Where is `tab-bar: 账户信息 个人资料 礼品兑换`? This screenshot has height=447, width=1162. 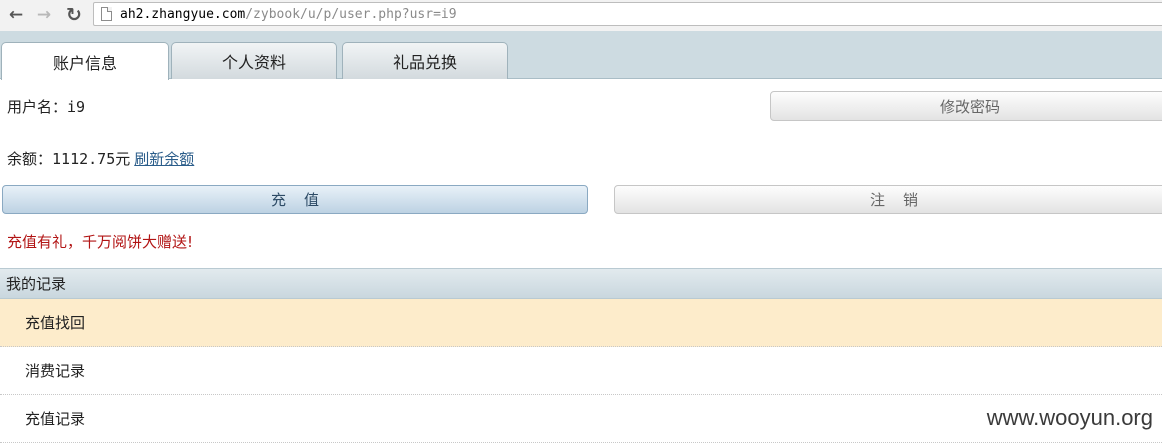
tab-bar: 账户信息 个人资料 礼品兑换 is located at coordinates (581, 55).